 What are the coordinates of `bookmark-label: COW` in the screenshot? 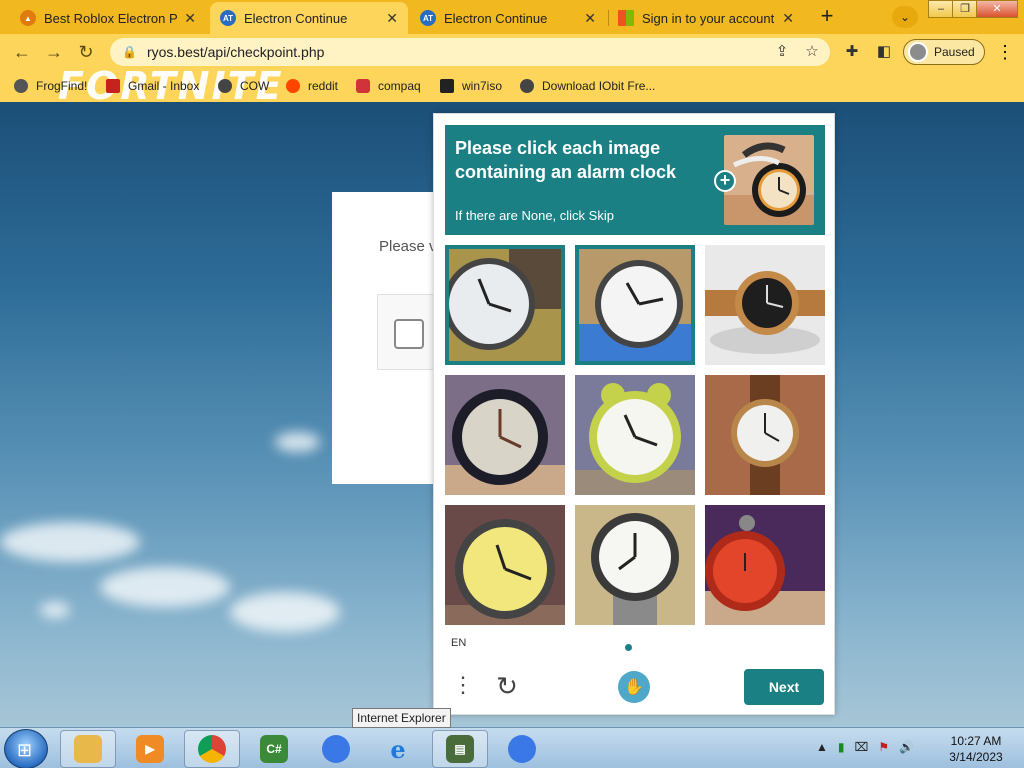 It's located at (255, 86).